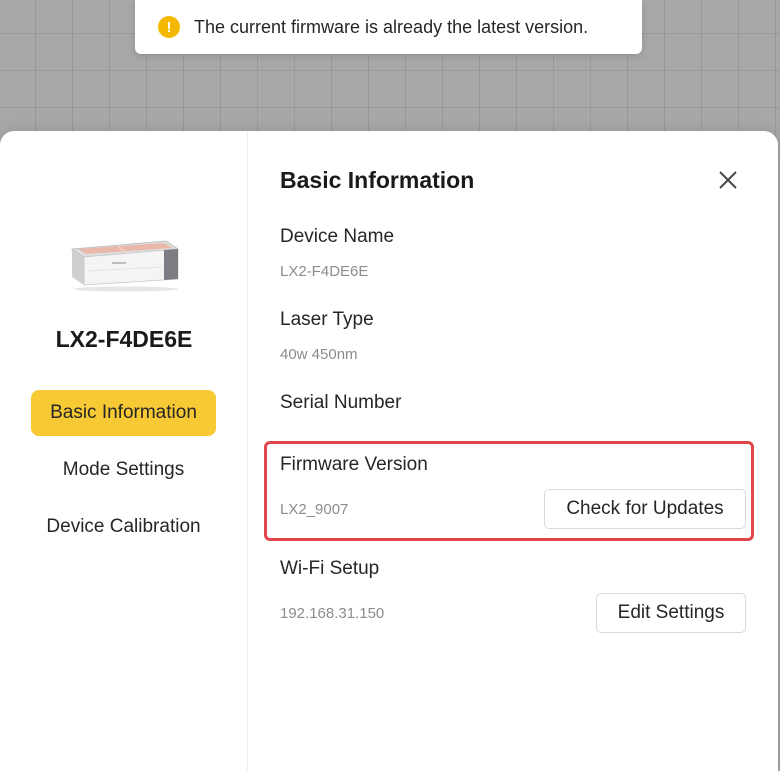  What do you see at coordinates (327, 319) in the screenshot?
I see `laser-type-label: Laser Type` at bounding box center [327, 319].